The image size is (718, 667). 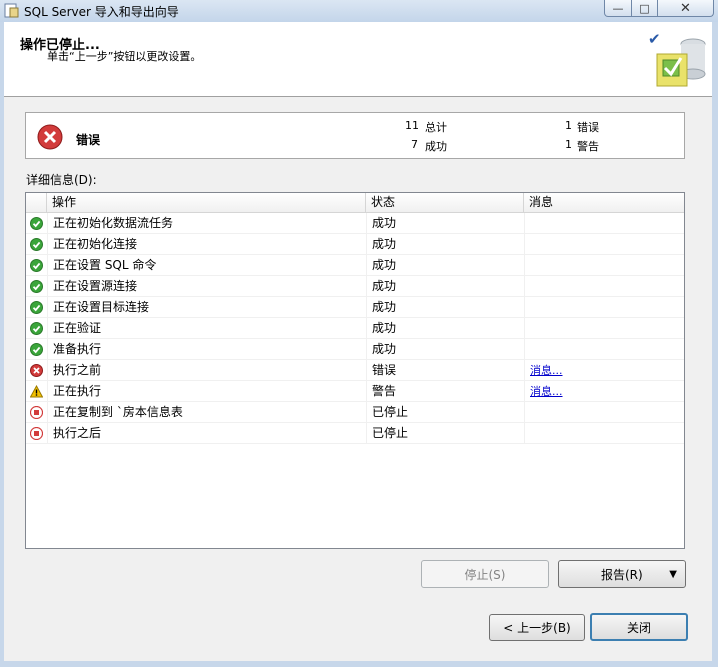 I want to click on table-row: 正在验证 成功, so click(x=355, y=328).